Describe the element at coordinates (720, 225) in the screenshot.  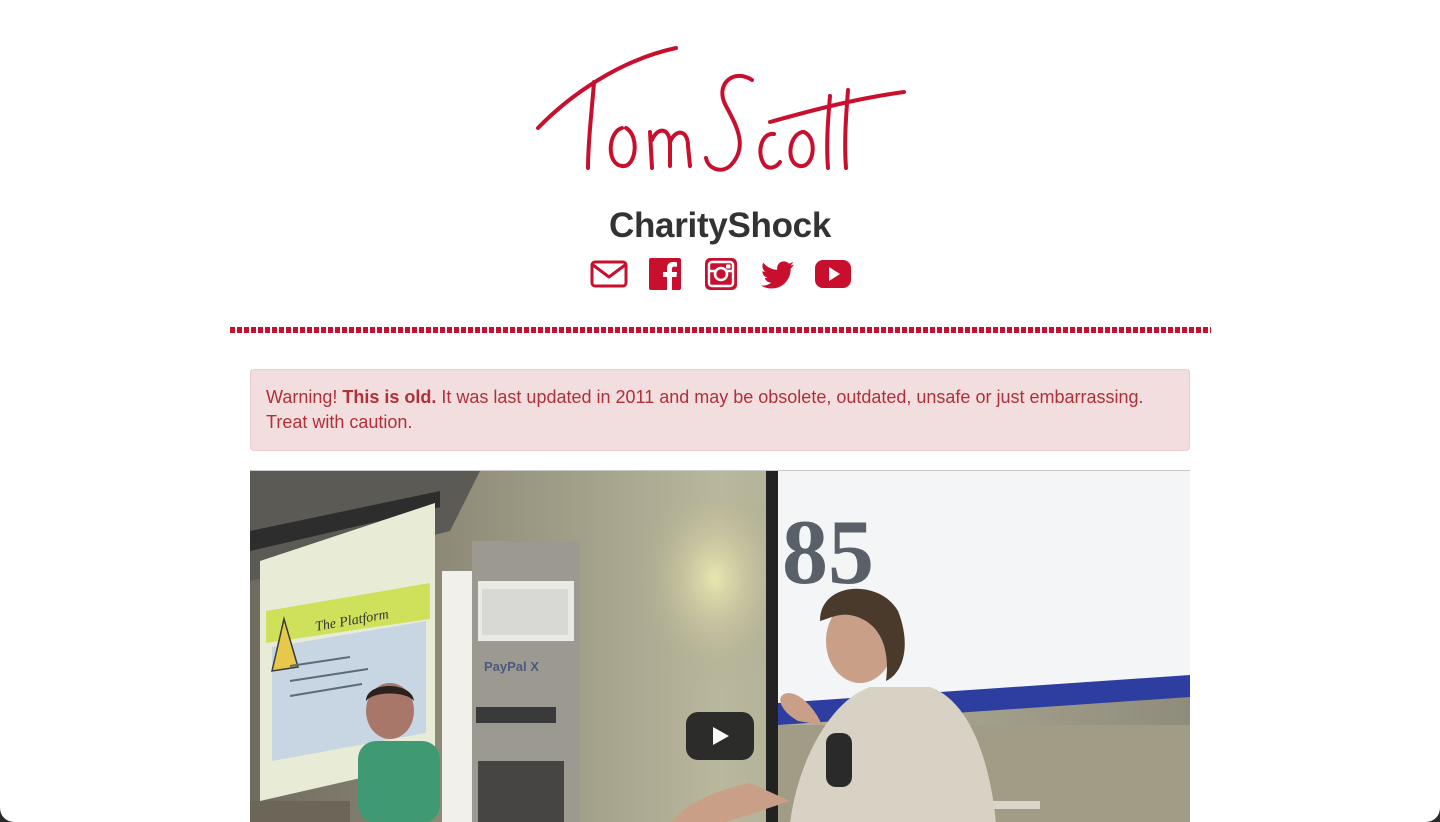
I see `page-title: CharityShock` at that location.